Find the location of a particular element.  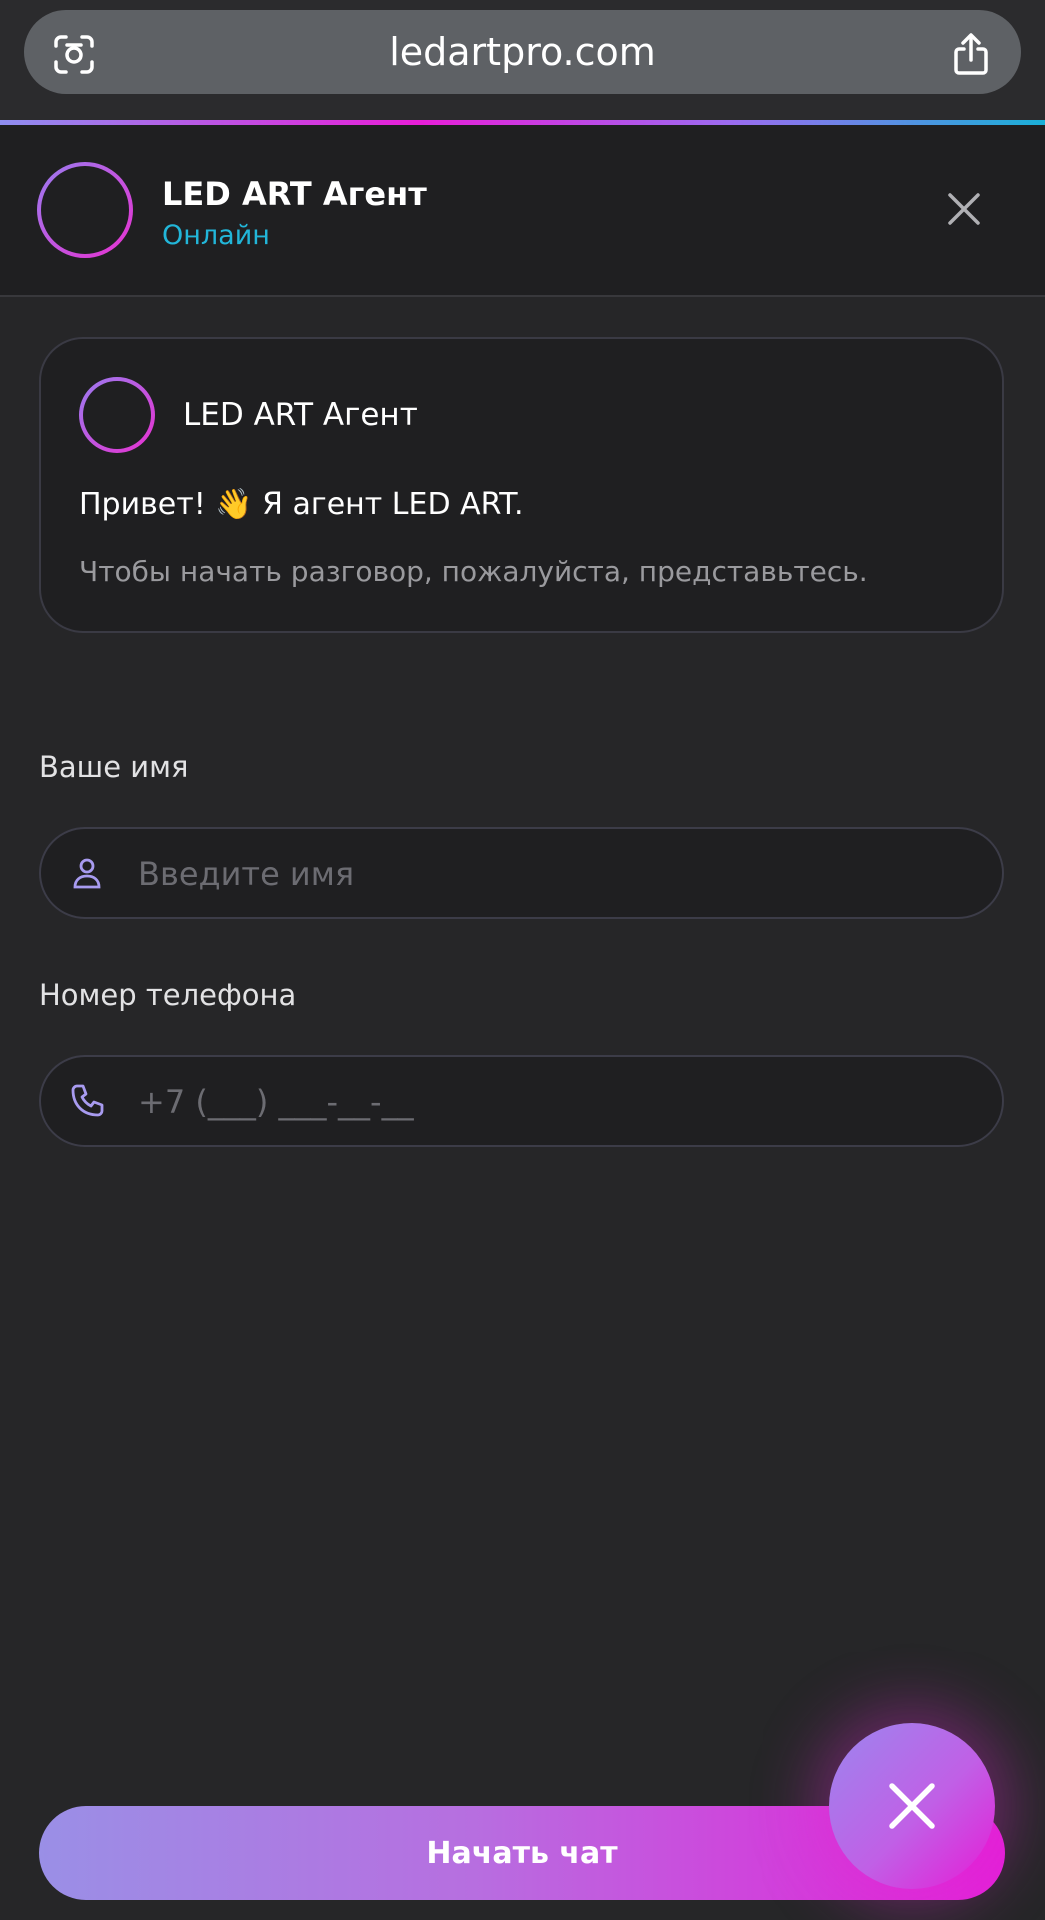

agent-avatar is located at coordinates (85, 210).